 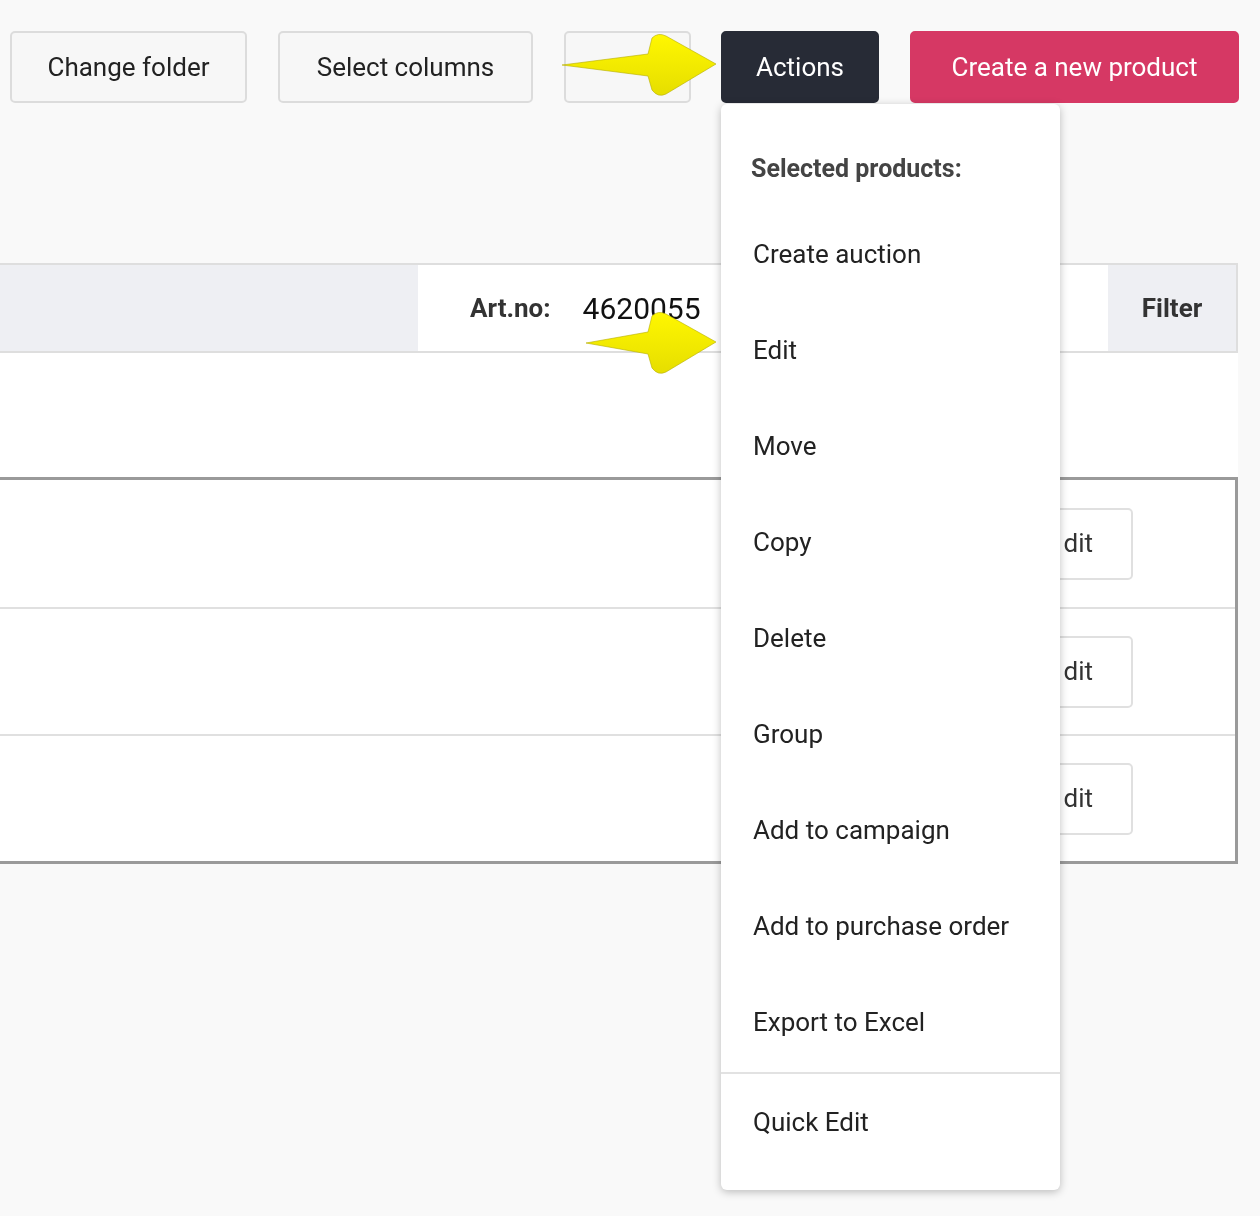 I want to click on create-product-button: Create a new product, so click(x=1074, y=67).